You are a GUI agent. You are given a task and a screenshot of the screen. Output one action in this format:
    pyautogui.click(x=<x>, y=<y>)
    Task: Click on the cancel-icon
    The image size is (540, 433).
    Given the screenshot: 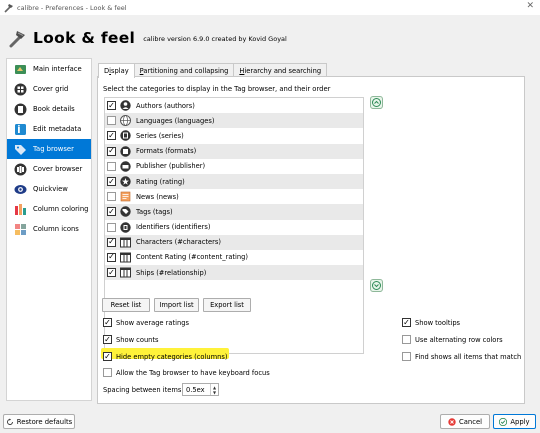 What is the action you would take?
    pyautogui.click(x=452, y=421)
    